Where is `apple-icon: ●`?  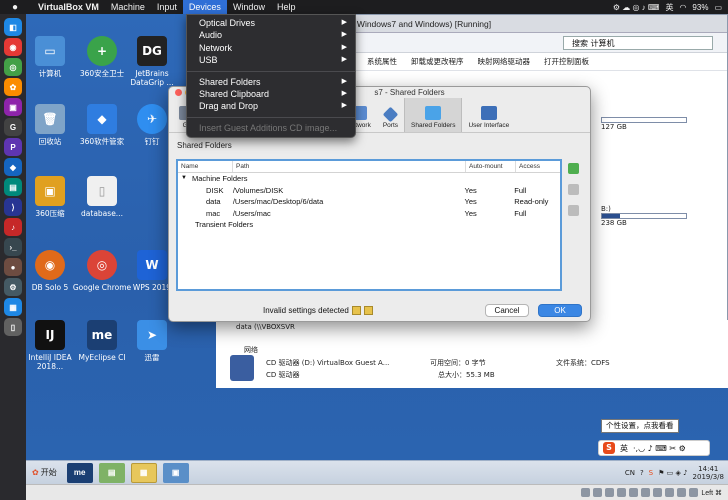
apple-icon: ● is located at coordinates (15, 7).